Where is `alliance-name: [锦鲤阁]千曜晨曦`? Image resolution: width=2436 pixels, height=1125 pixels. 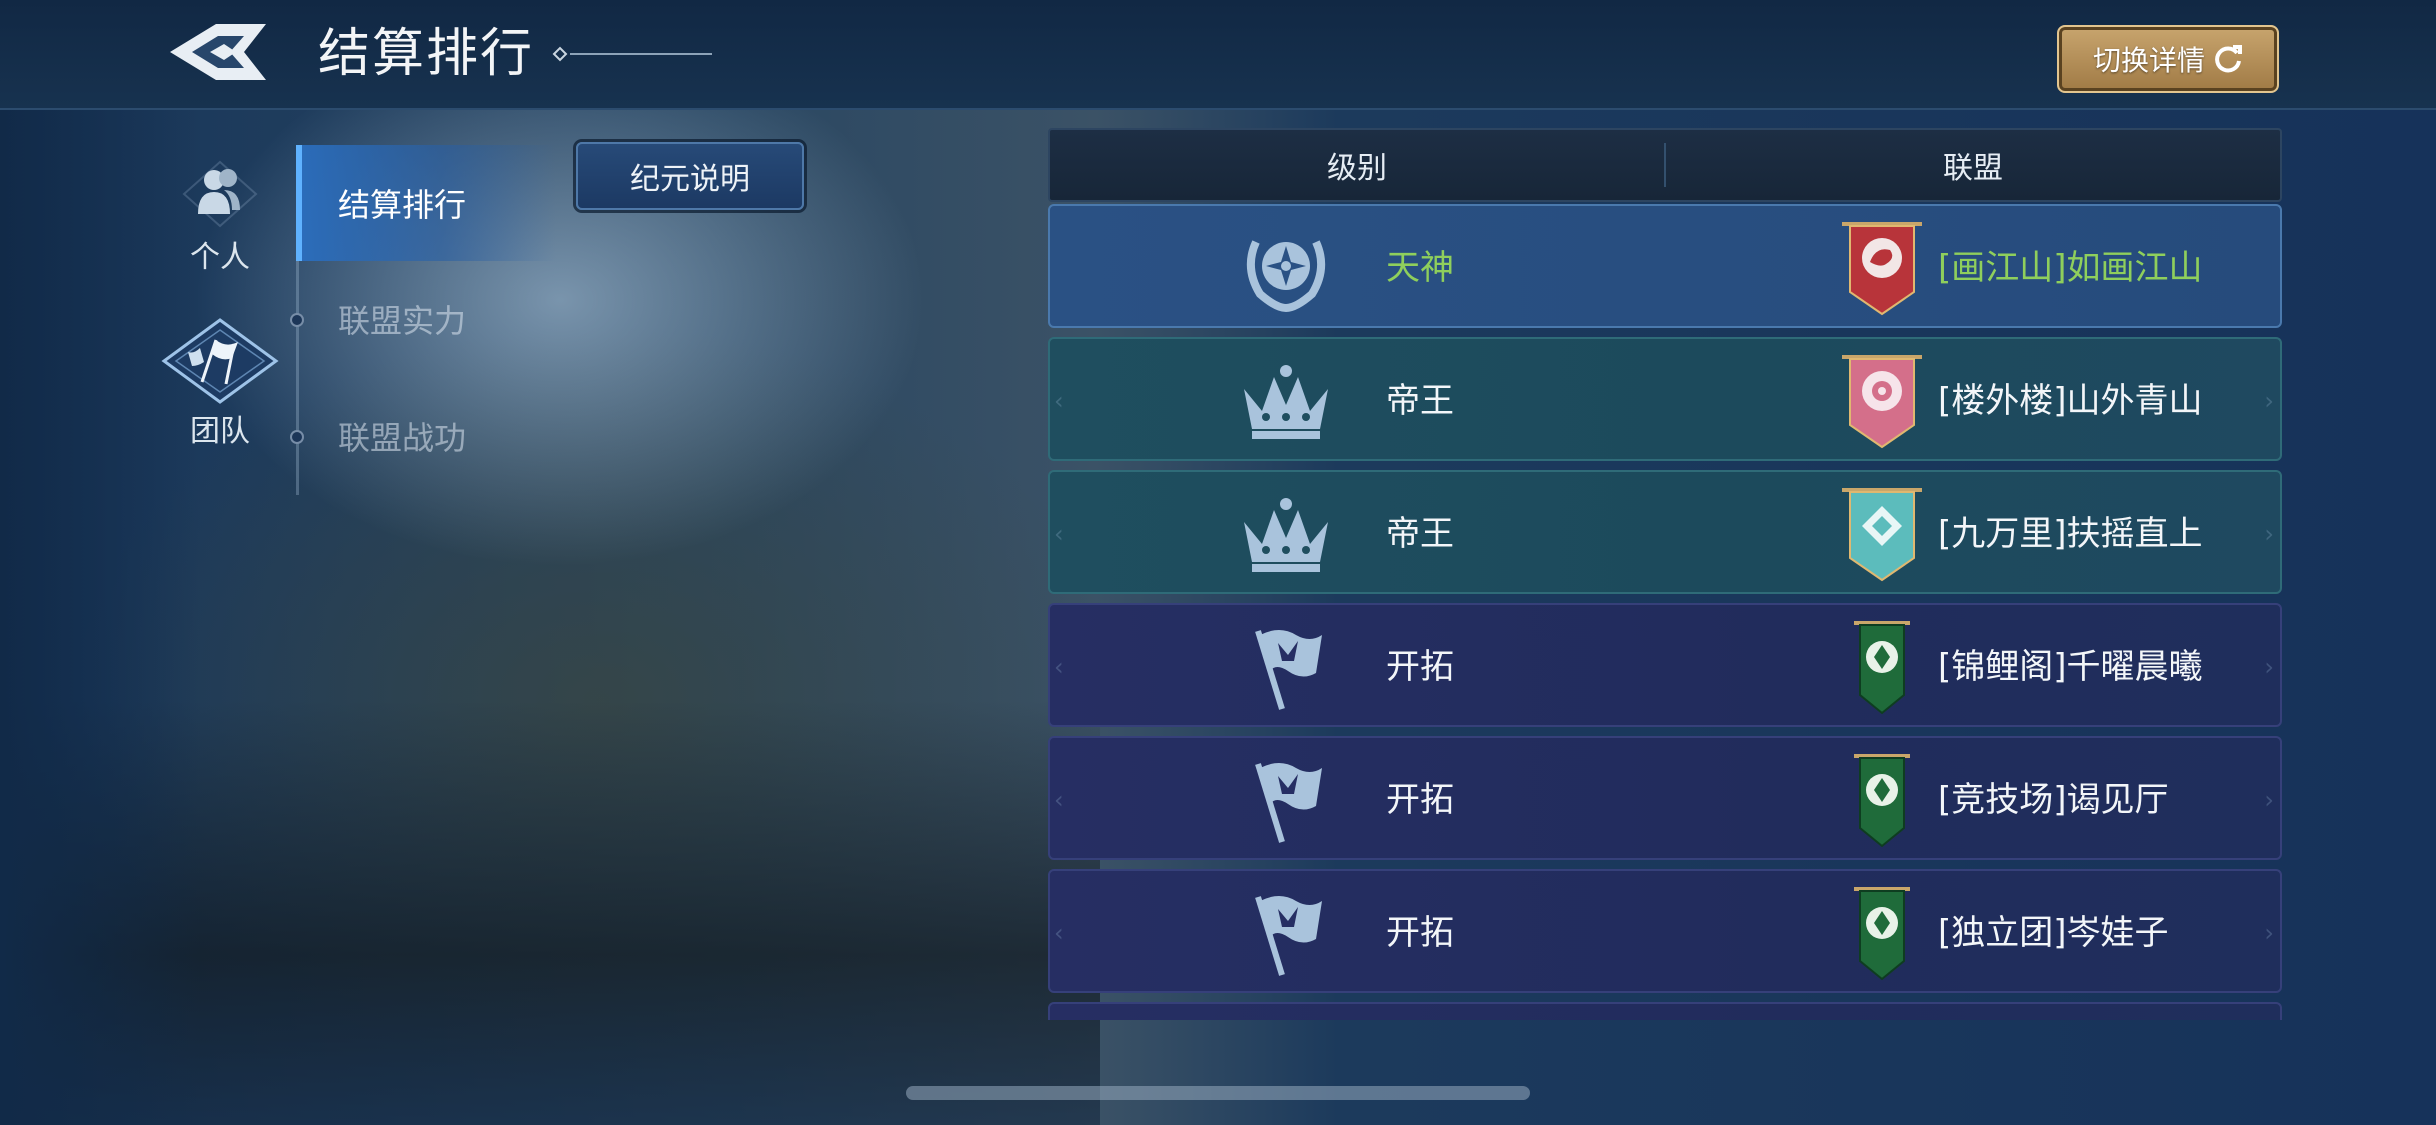
alliance-name: [锦鲤阁]千曜晨曦 is located at coordinates (2070, 667).